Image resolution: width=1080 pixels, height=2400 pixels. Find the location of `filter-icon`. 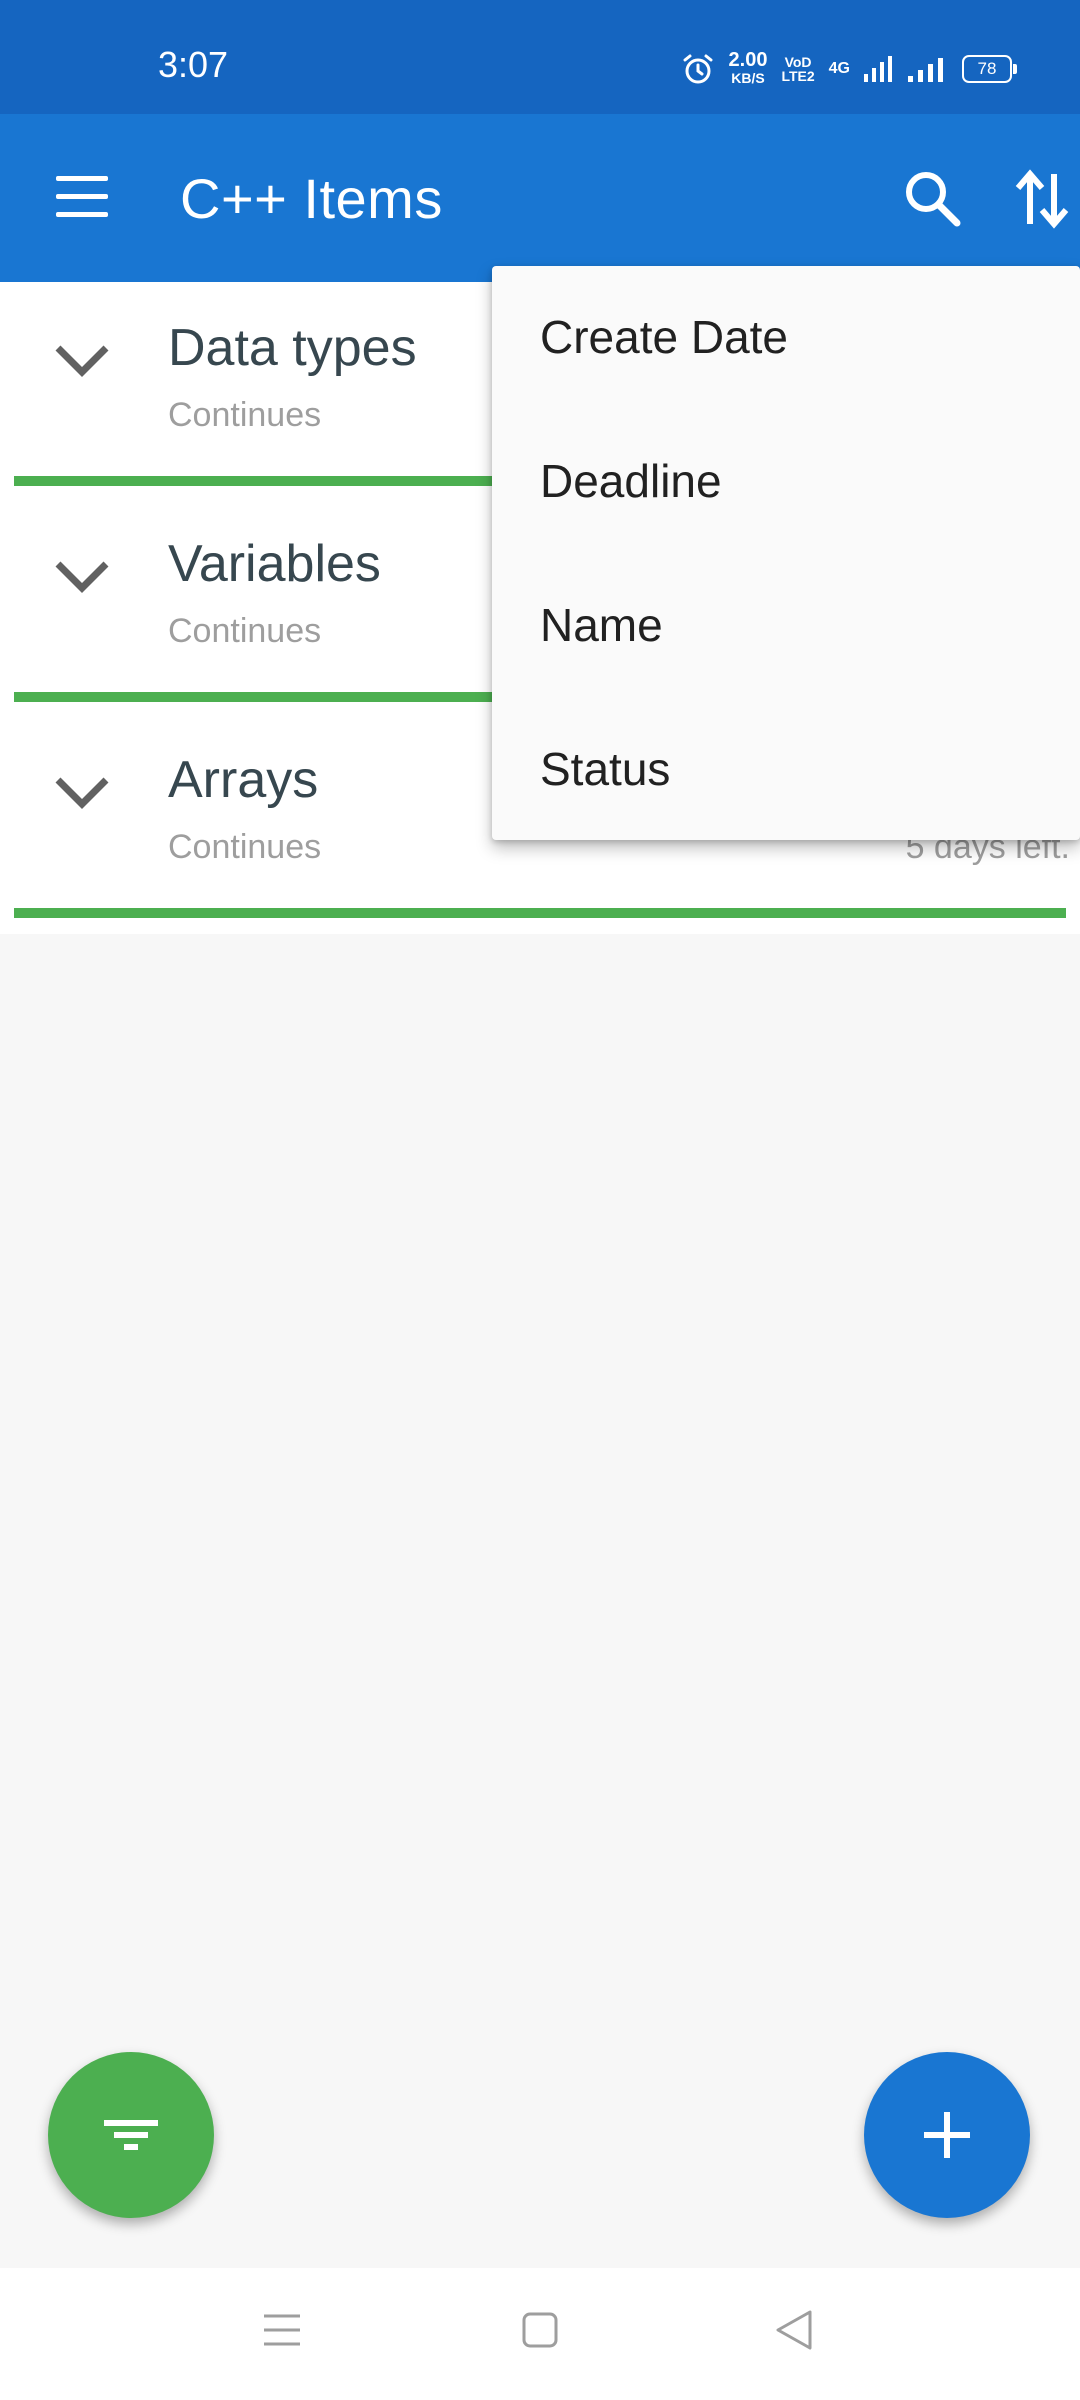

filter-icon is located at coordinates (131, 2135).